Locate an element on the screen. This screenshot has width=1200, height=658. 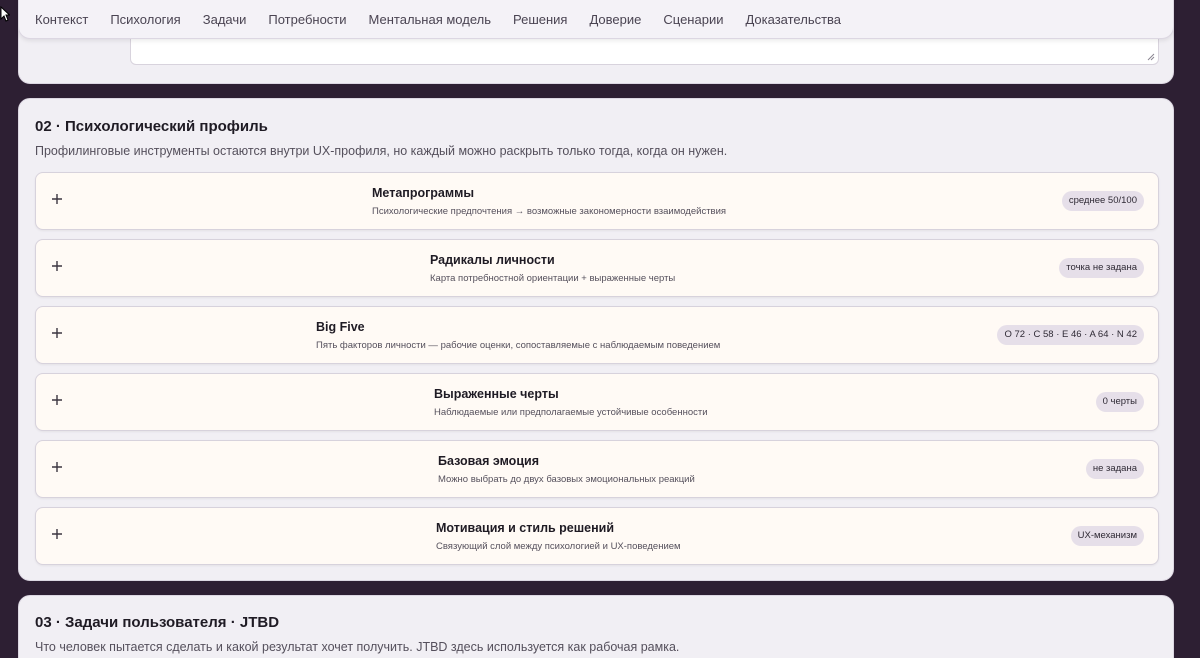
mouse-cursor-icon is located at coordinates (5, 14).